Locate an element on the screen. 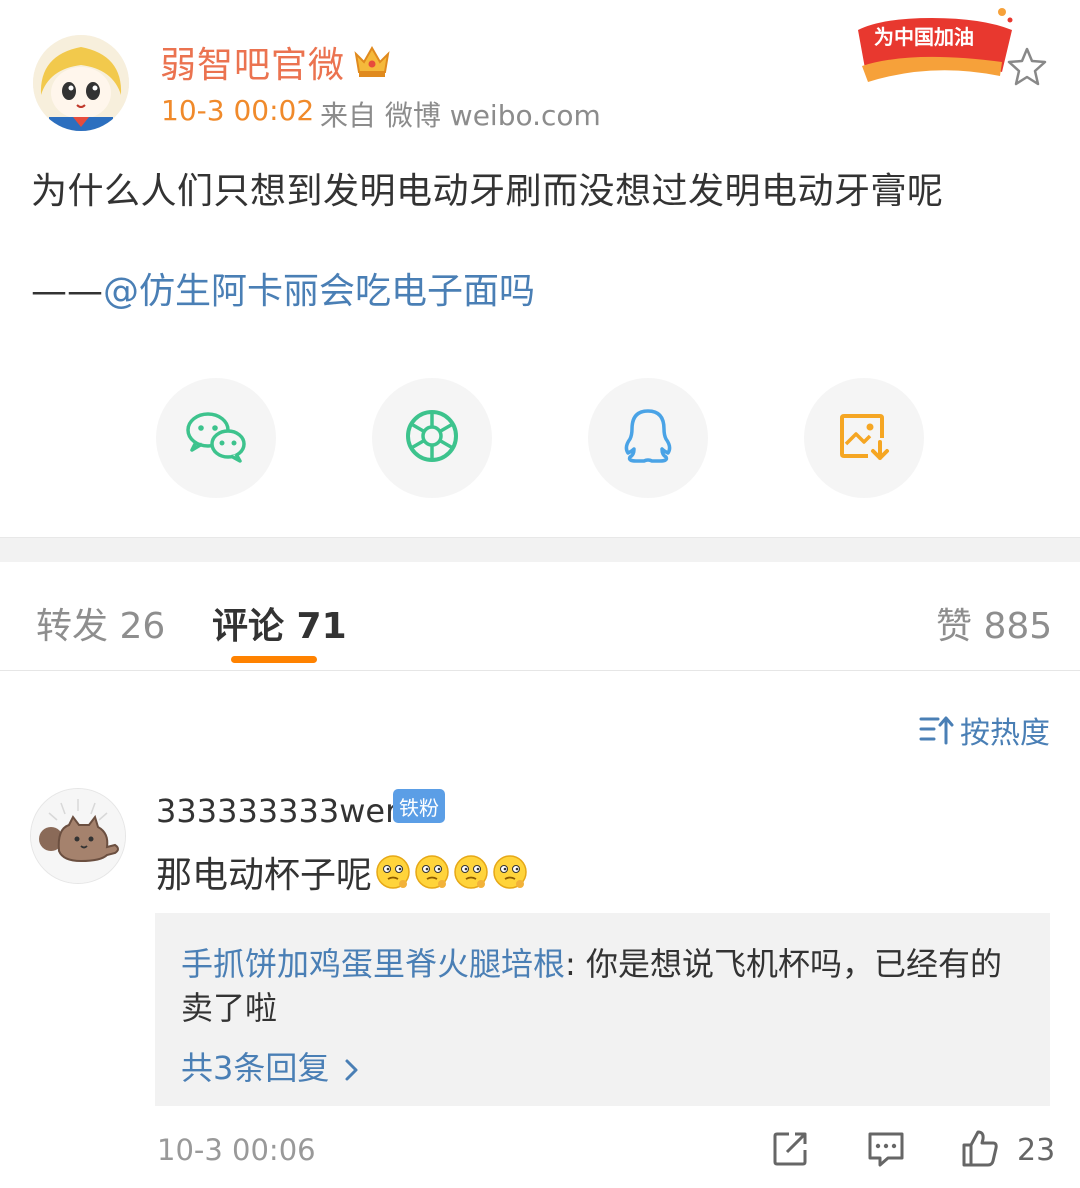  reply-count-label: 共3条回复 is located at coordinates (255, 1068).